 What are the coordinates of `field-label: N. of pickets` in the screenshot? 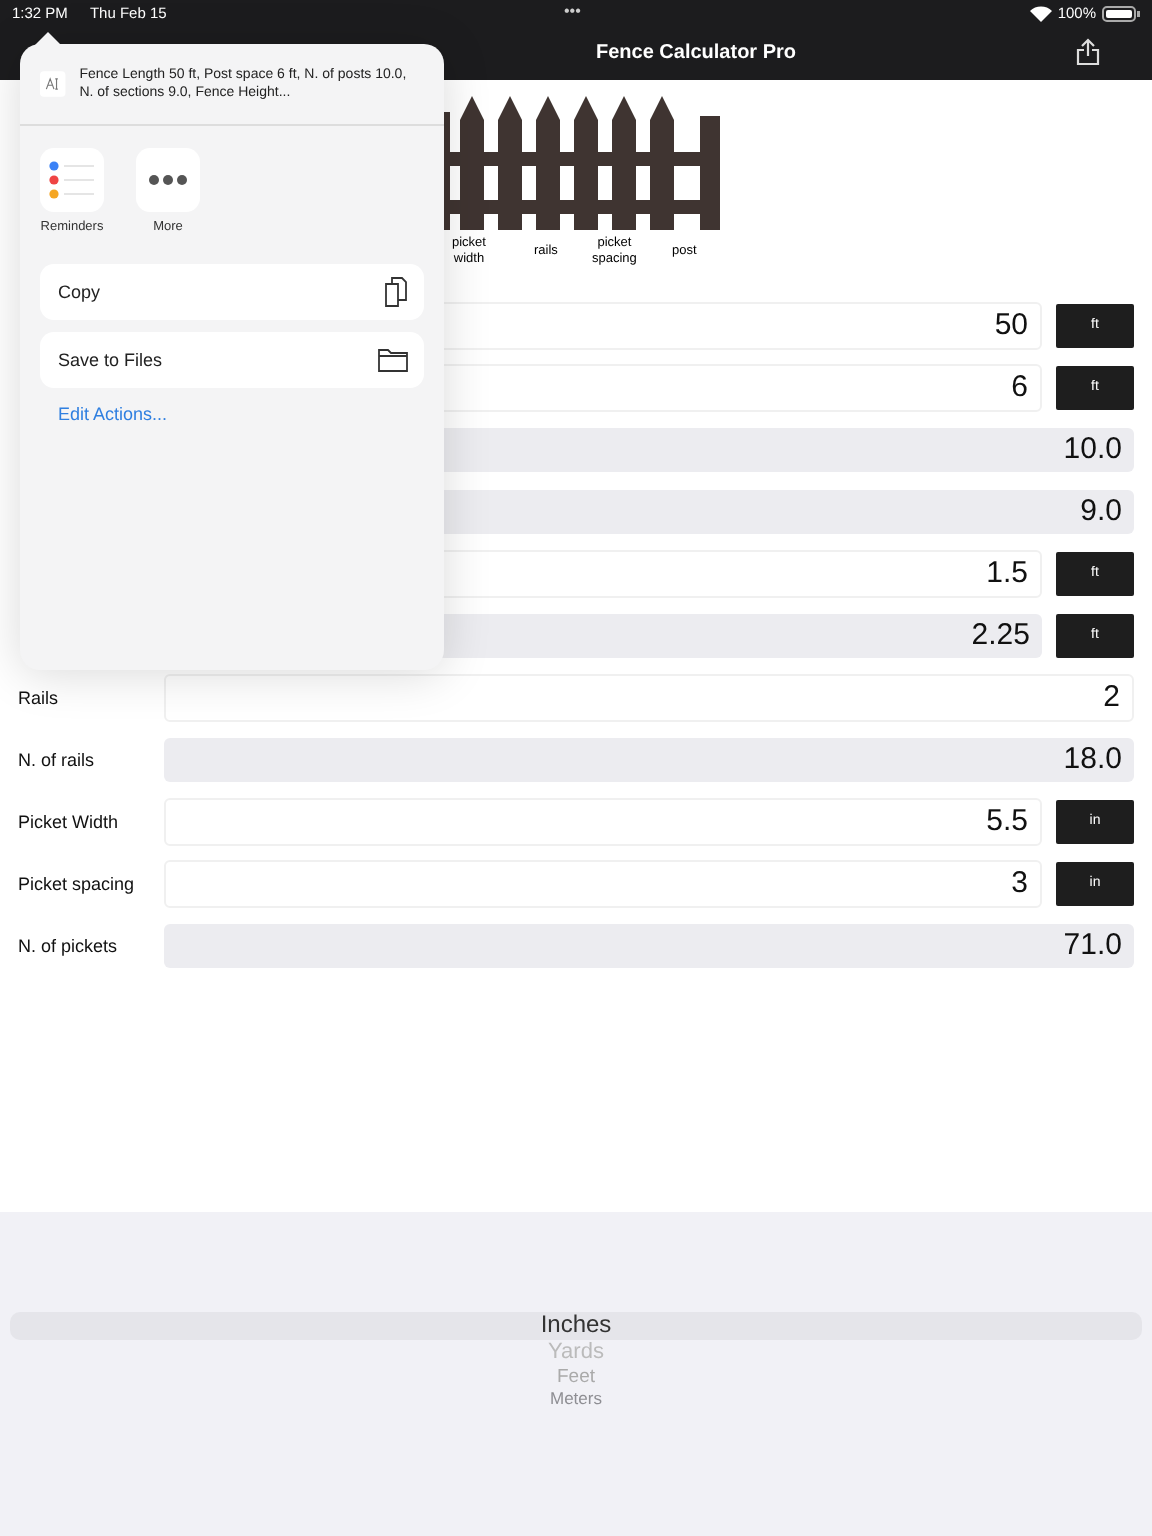 It's located at (69, 945).